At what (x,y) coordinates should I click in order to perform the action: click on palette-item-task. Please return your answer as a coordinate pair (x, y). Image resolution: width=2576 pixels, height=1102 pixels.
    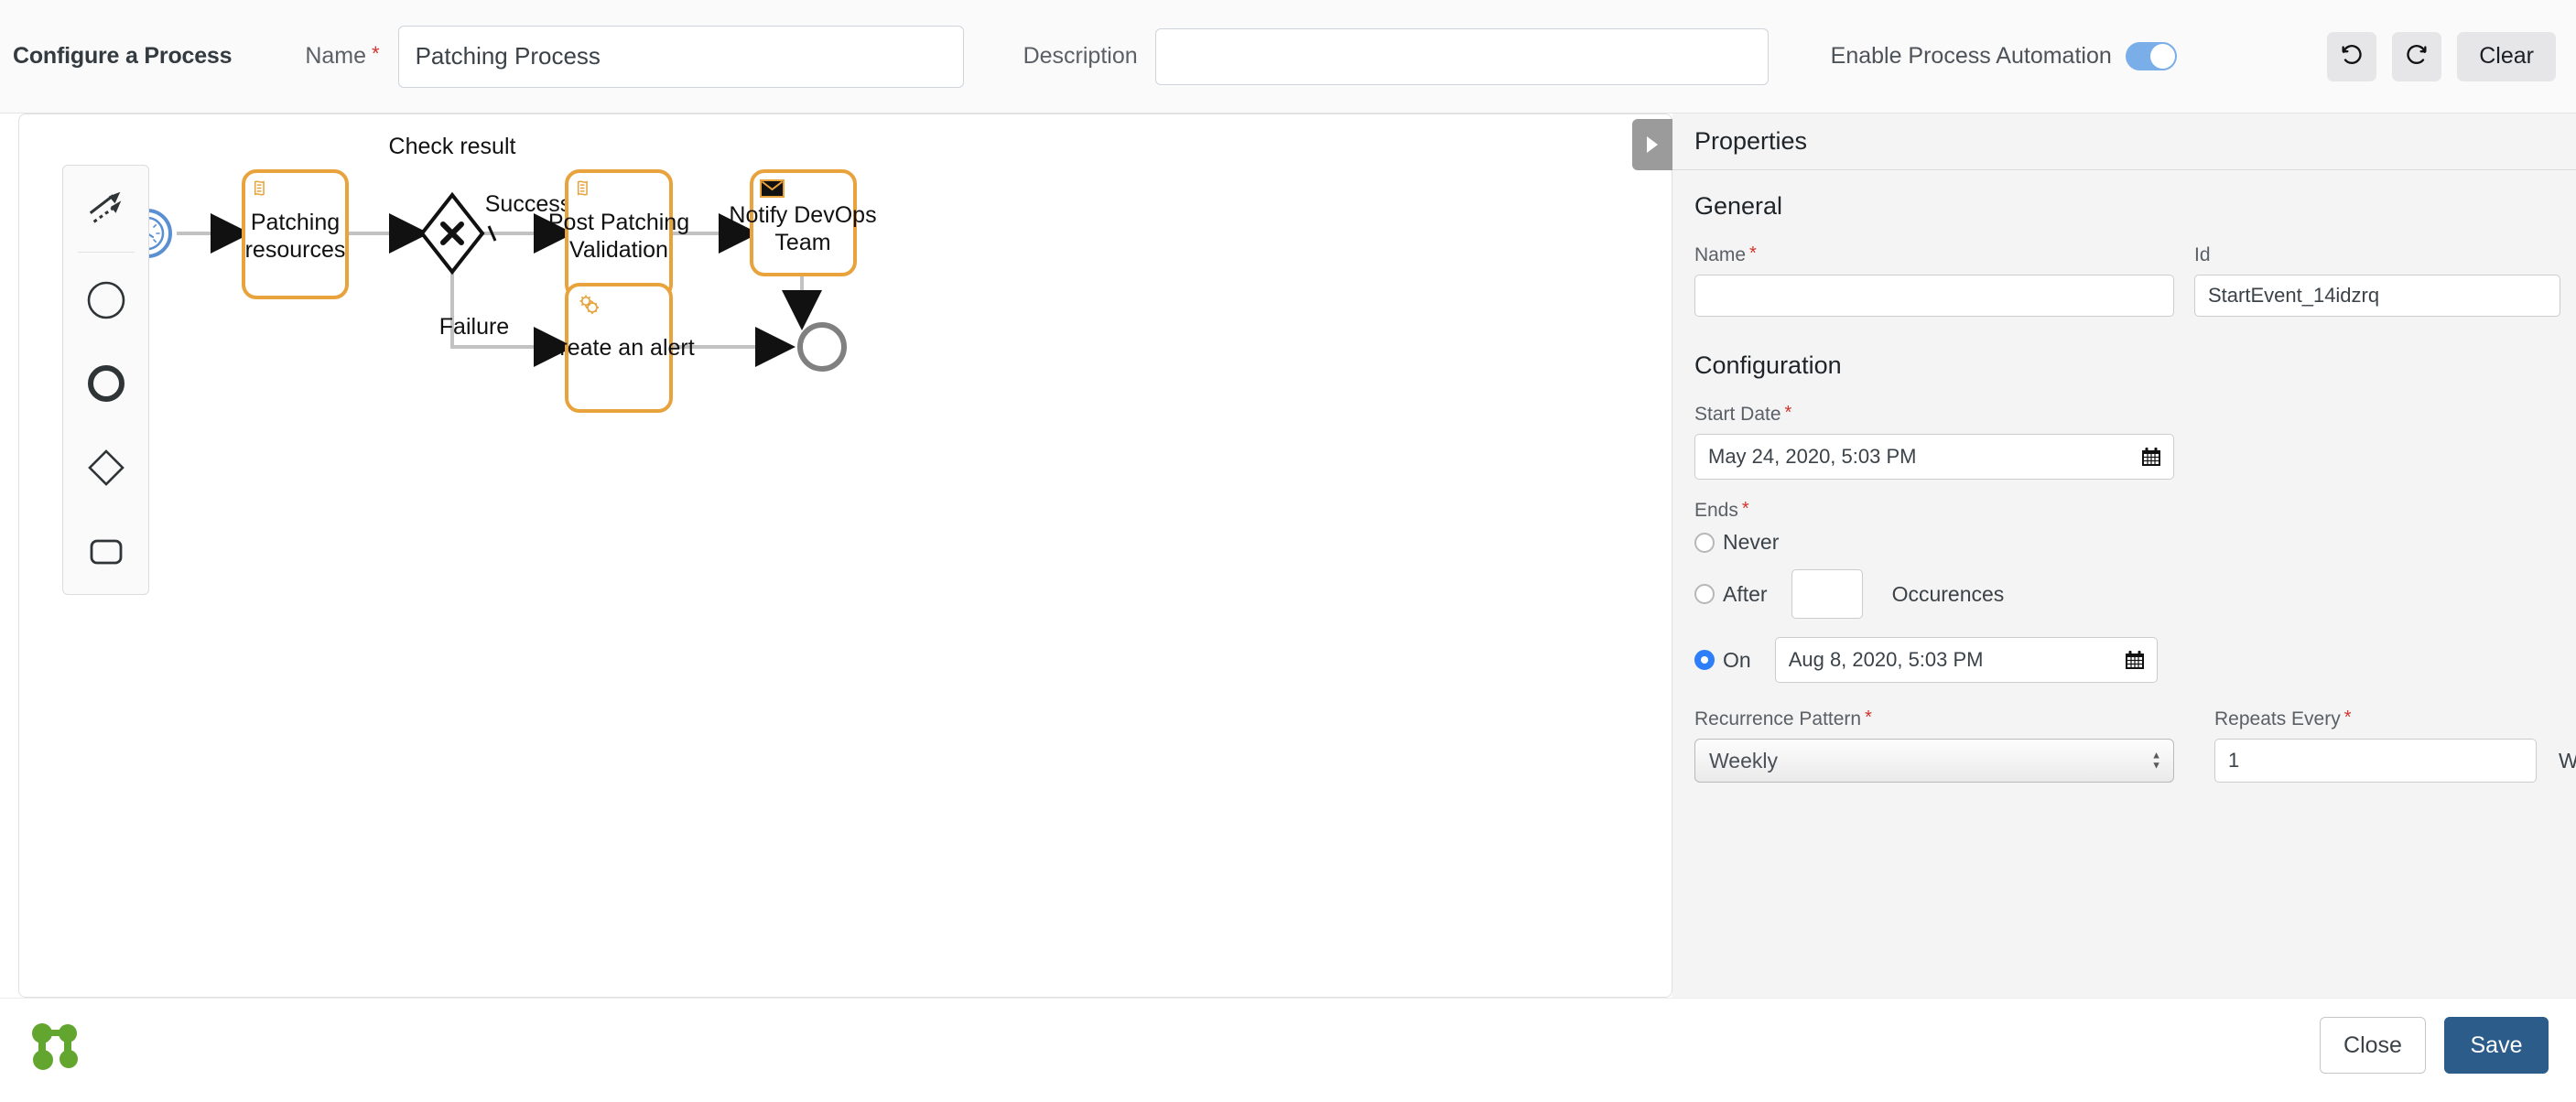
    Looking at the image, I should click on (106, 552).